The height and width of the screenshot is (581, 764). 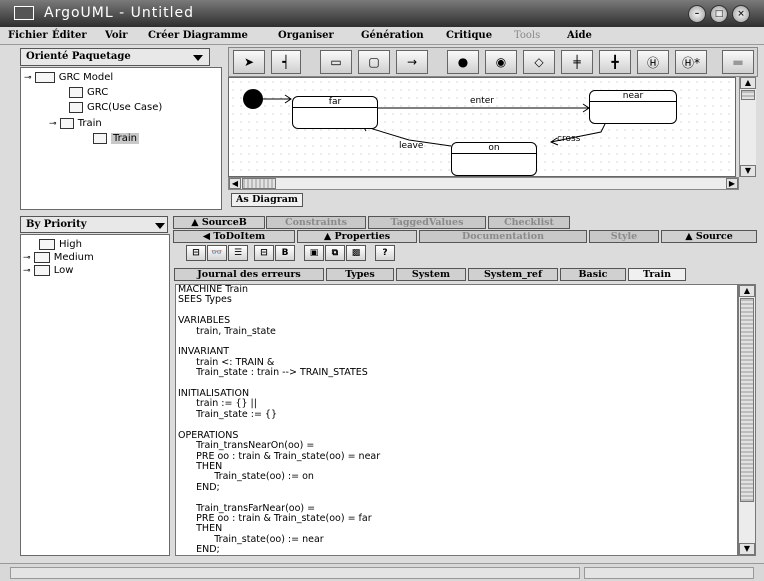 I want to click on status-progress, so click(x=669, y=573).